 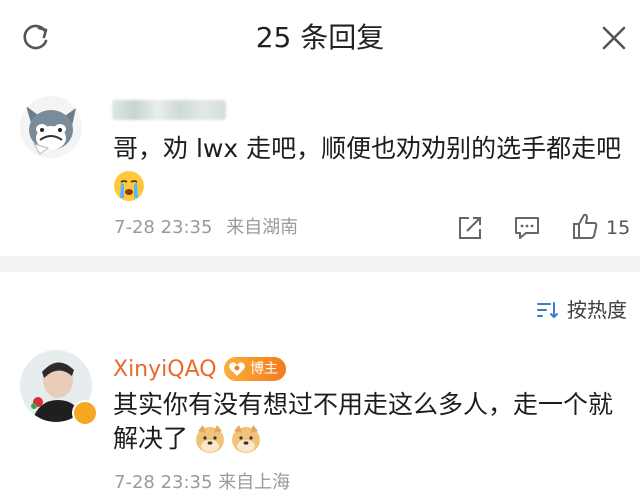 I want to click on sort-icon, so click(x=547, y=310).